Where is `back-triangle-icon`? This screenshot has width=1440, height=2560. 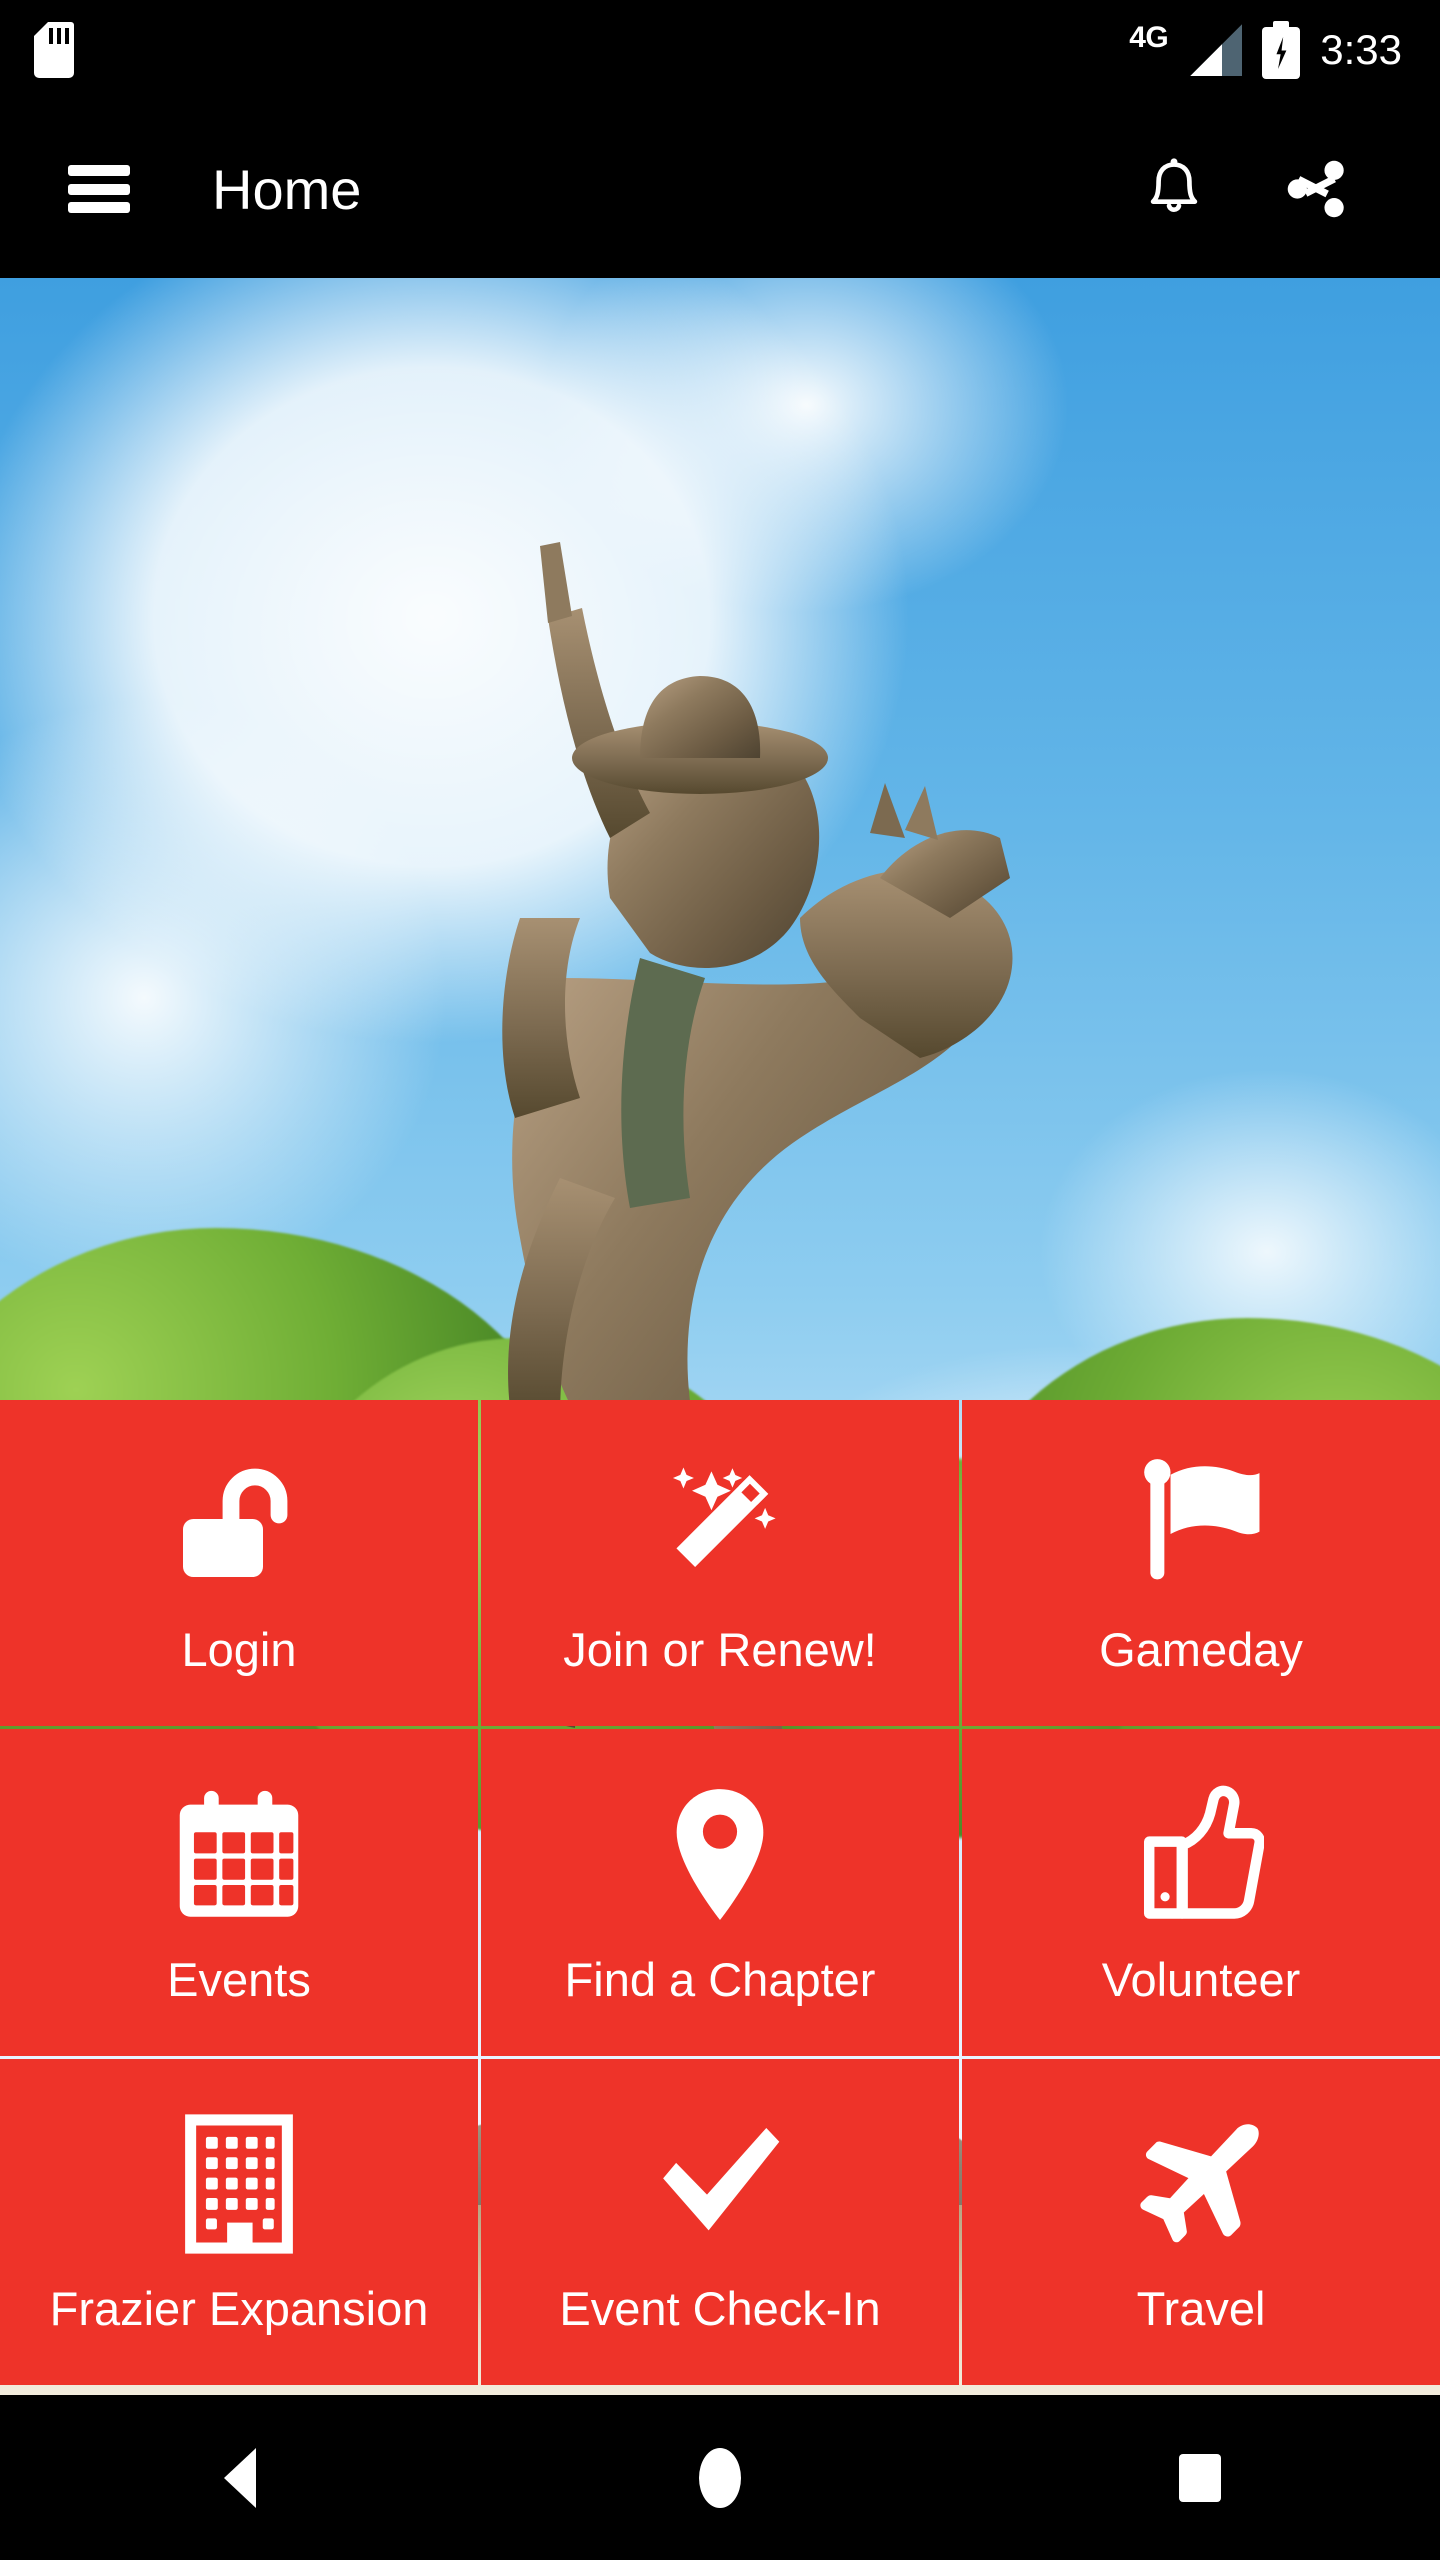 back-triangle-icon is located at coordinates (240, 2477).